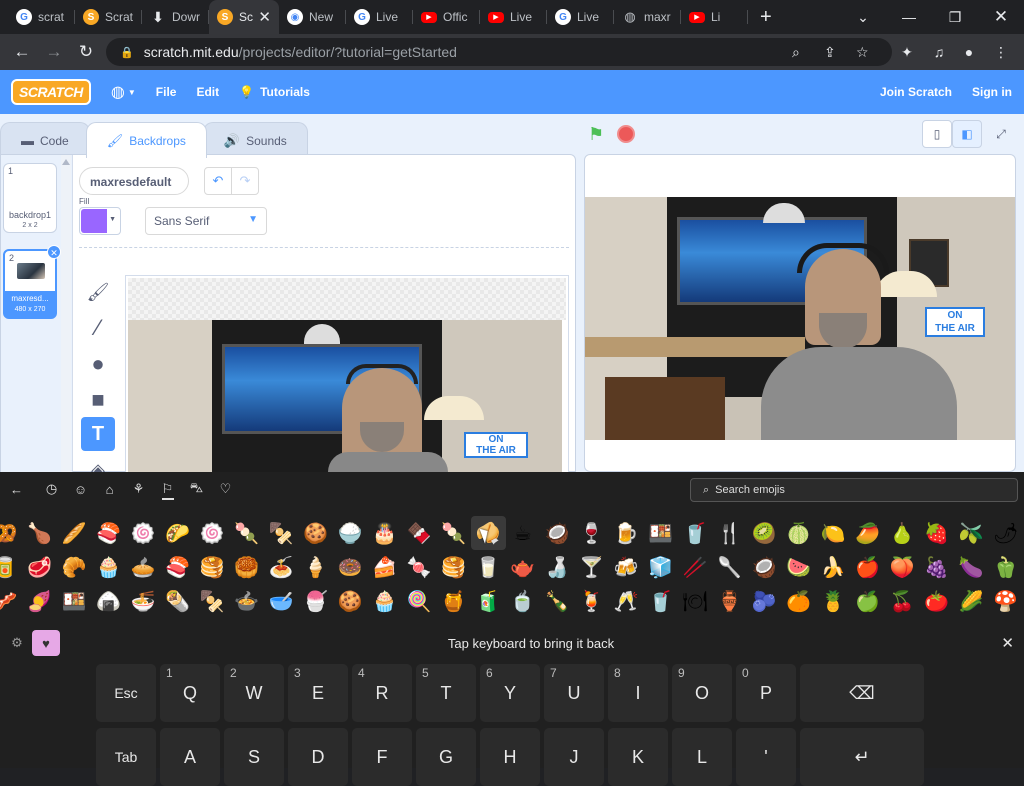  What do you see at coordinates (382, 757) in the screenshot?
I see `key-F: F` at bounding box center [382, 757].